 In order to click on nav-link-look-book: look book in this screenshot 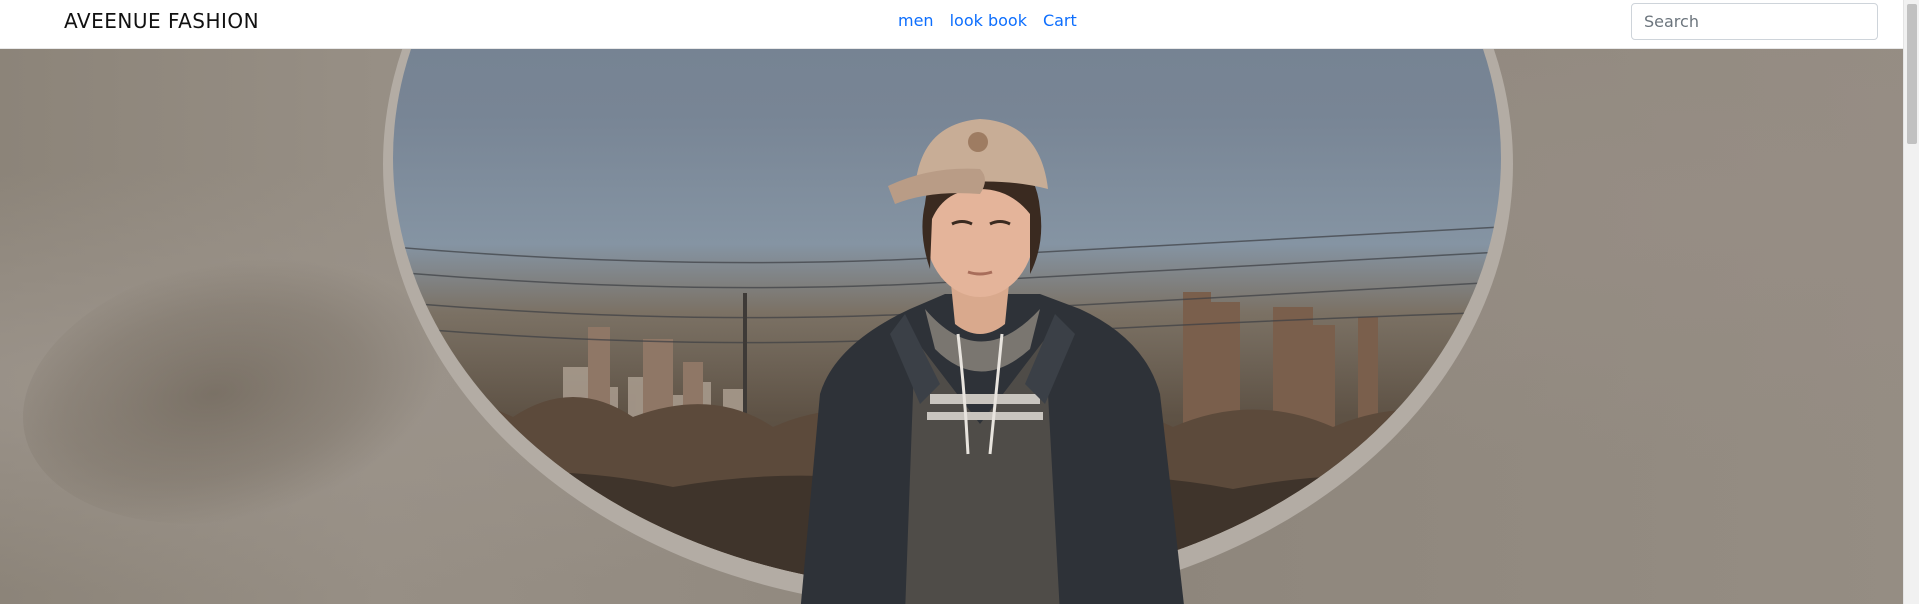, I will do `click(988, 20)`.